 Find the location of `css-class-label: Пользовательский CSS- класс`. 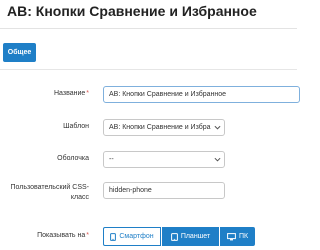

css-class-label: Пользовательский CSS- класс is located at coordinates (50, 193).